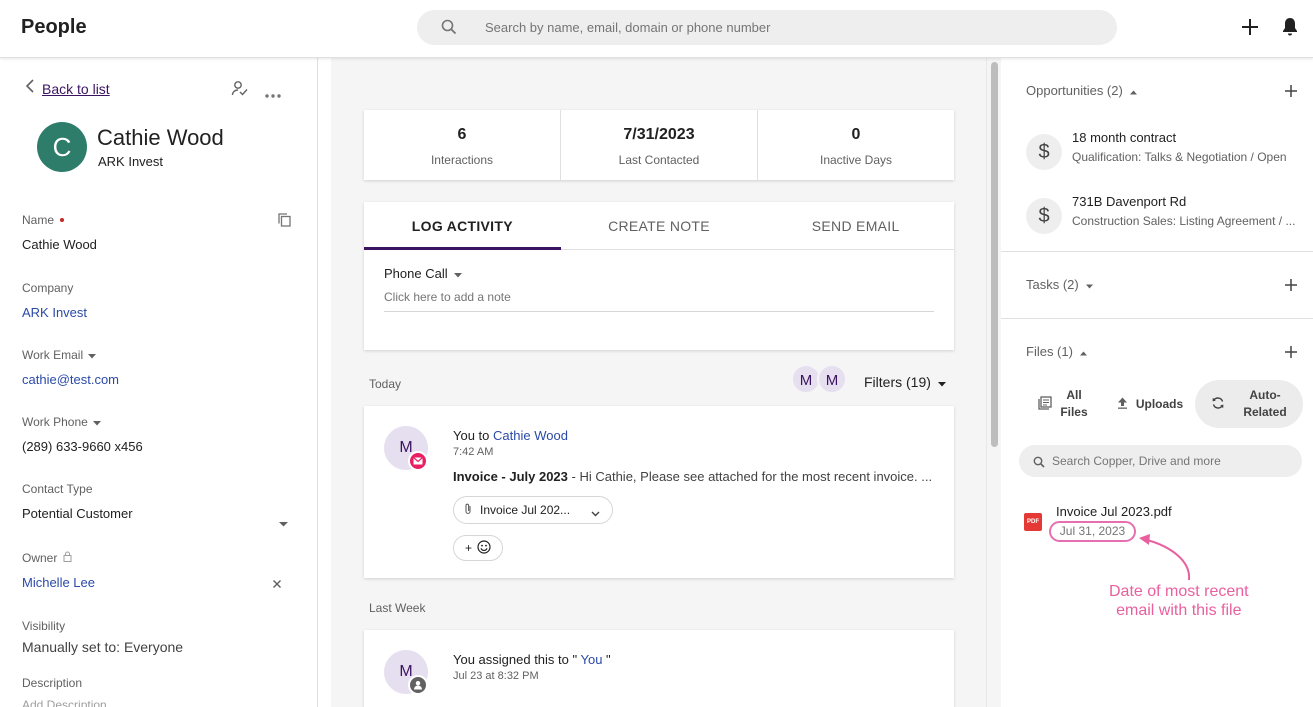  What do you see at coordinates (484, 548) in the screenshot?
I see `smiley-icon` at bounding box center [484, 548].